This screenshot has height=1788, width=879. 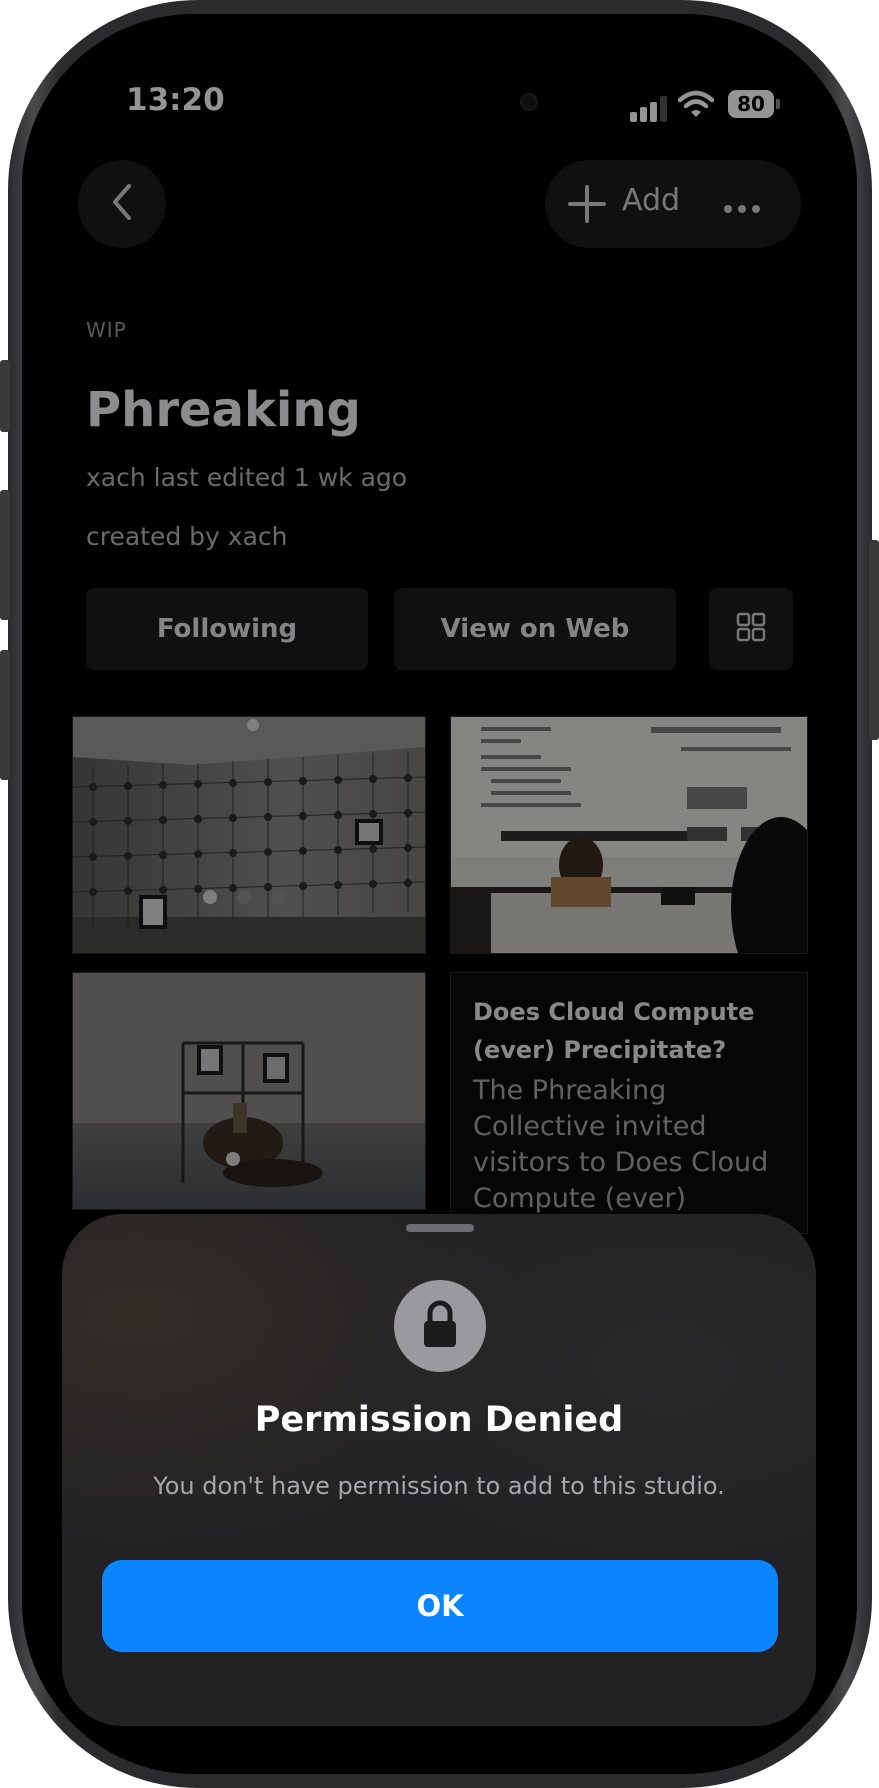 I want to click on ellipsis-icon, so click(x=745, y=207).